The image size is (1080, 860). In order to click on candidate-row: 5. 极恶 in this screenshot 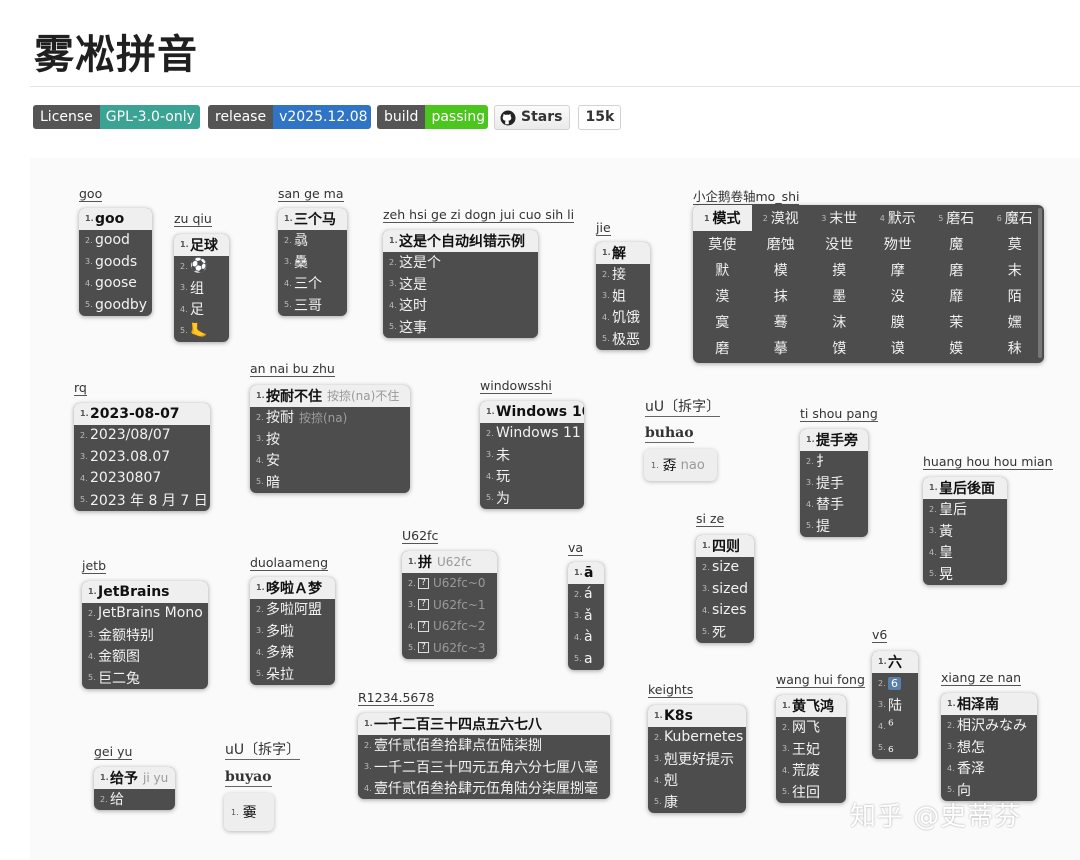, I will do `click(623, 339)`.